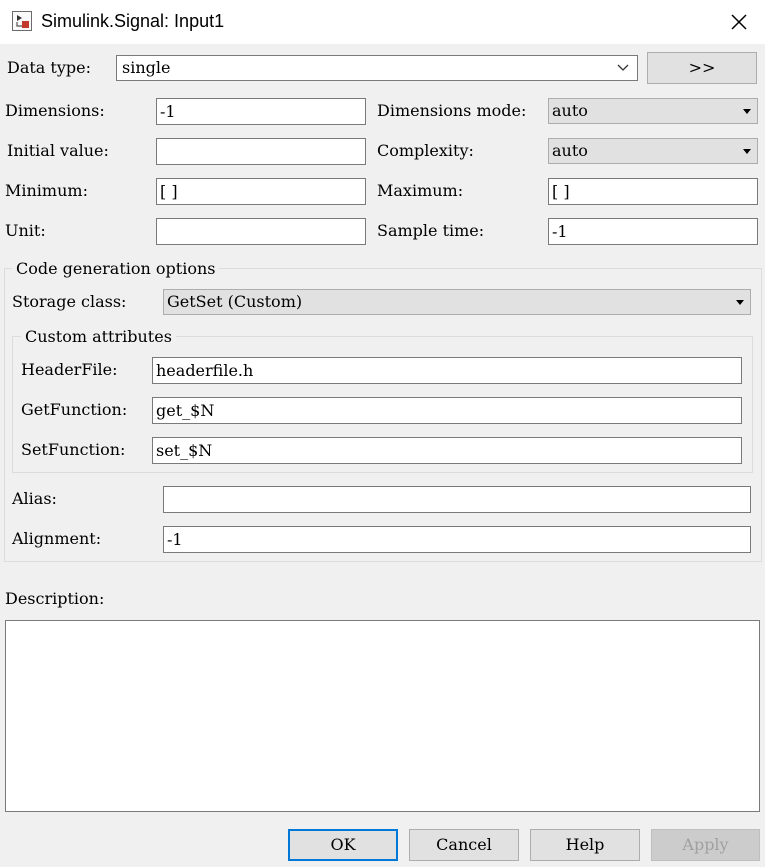 This screenshot has width=765, height=867. Describe the element at coordinates (116, 269) in the screenshot. I see `code-generation-title: Code generation options` at that location.